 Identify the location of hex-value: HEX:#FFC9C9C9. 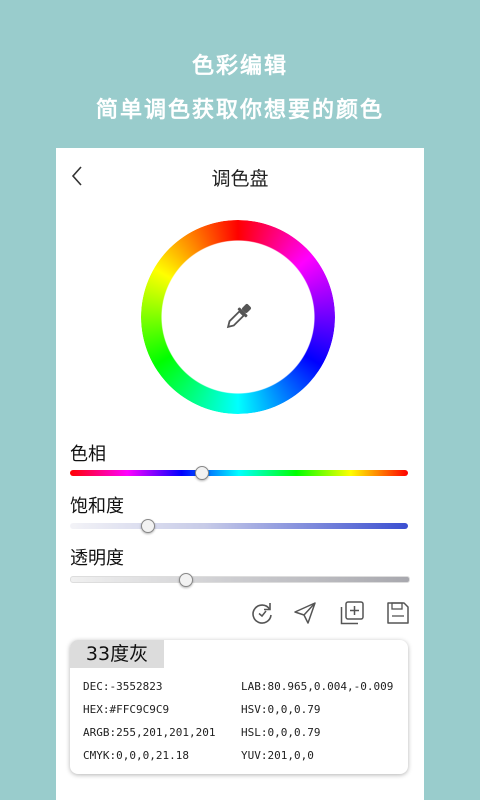
(126, 709).